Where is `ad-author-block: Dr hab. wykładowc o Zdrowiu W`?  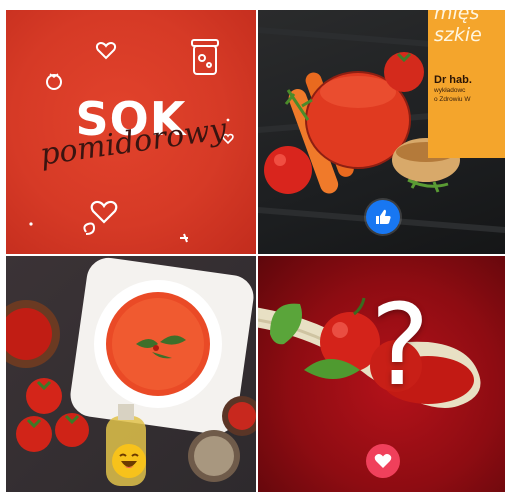
ad-author-block: Dr hab. wykładowc o Zdrowiu W is located at coordinates (469, 89).